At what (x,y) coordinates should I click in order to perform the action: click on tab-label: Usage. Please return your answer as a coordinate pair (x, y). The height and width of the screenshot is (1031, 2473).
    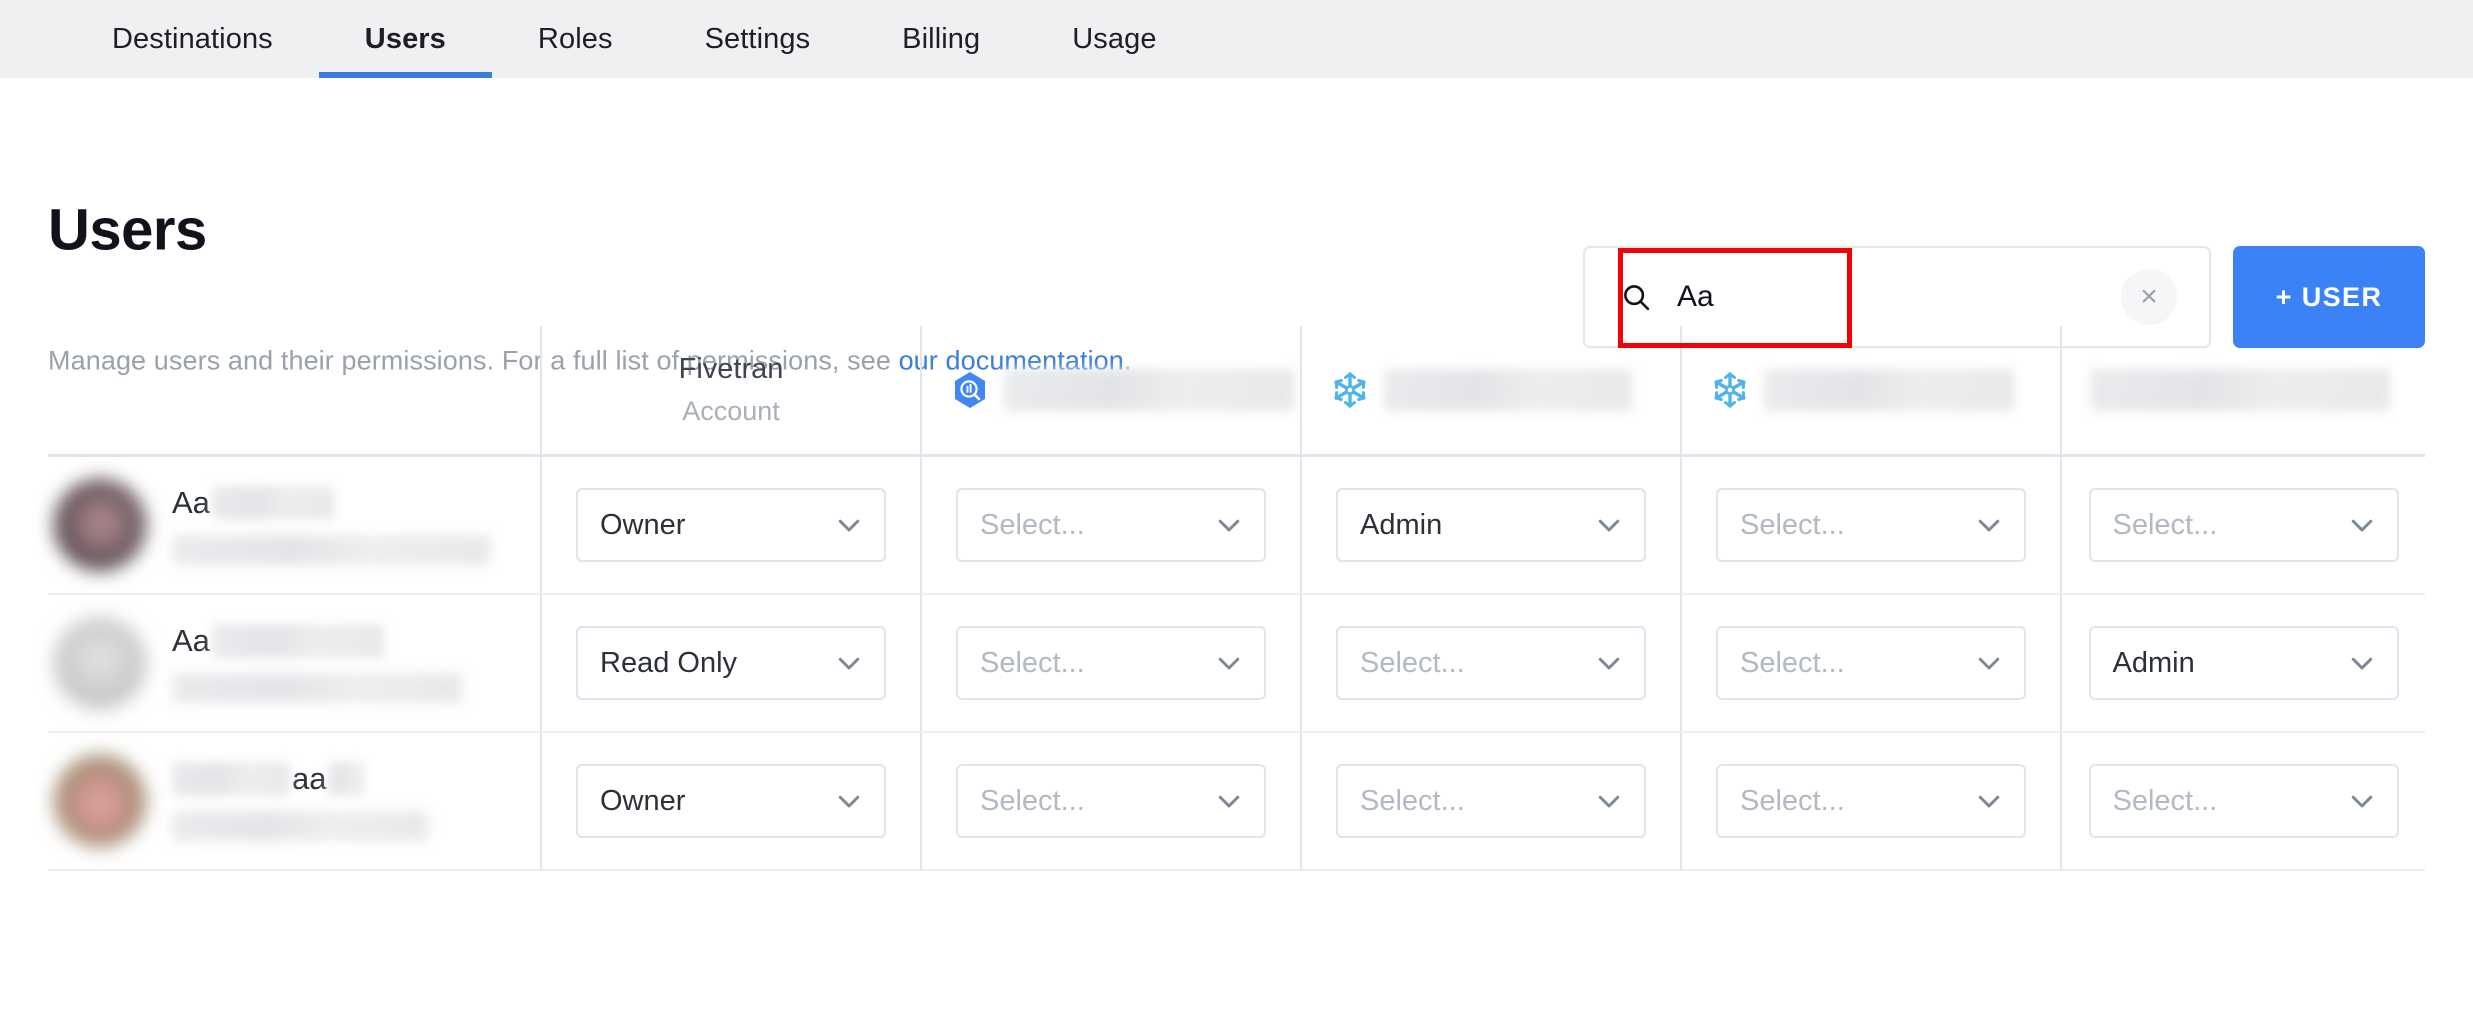
    Looking at the image, I should click on (1114, 38).